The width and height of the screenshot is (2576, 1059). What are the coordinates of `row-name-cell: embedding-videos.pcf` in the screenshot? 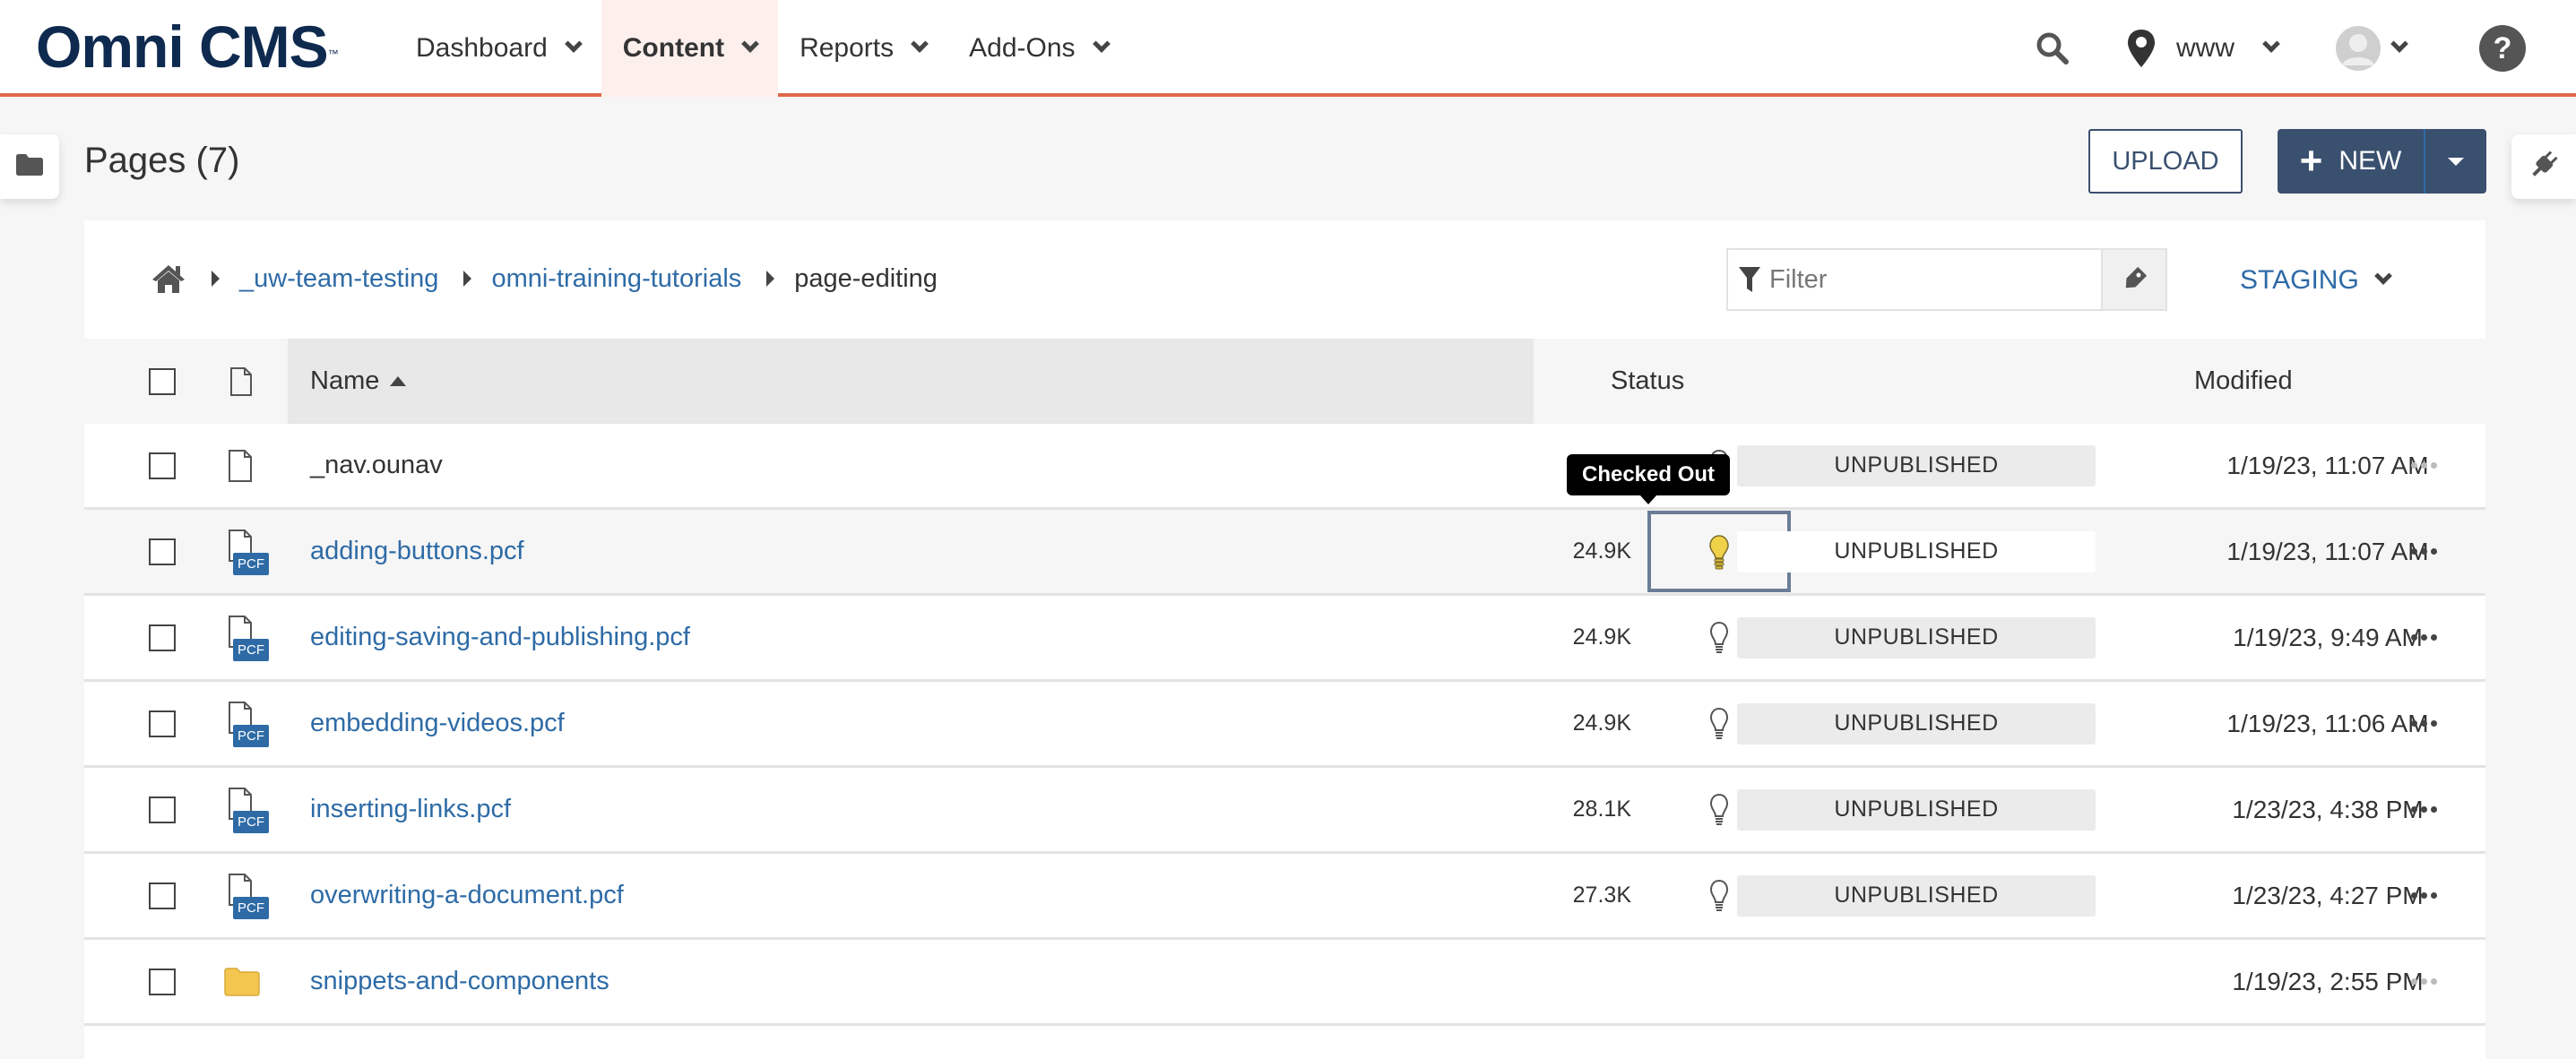 It's located at (437, 723).